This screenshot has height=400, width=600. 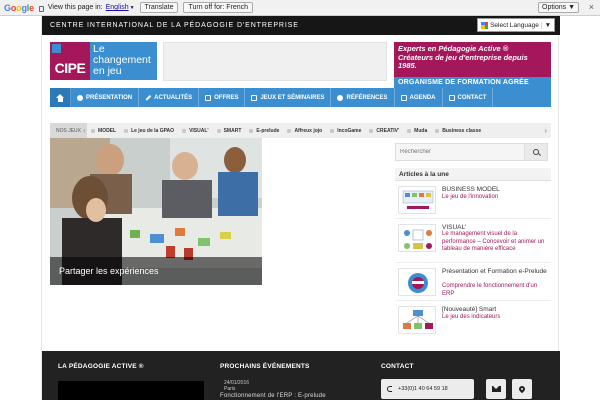 What do you see at coordinates (345, 131) in the screenshot?
I see `subnav-item: IncoGame` at bounding box center [345, 131].